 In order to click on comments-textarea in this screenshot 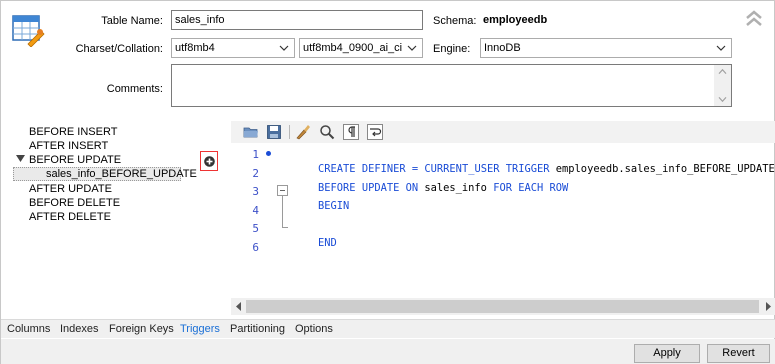, I will do `click(451, 85)`.